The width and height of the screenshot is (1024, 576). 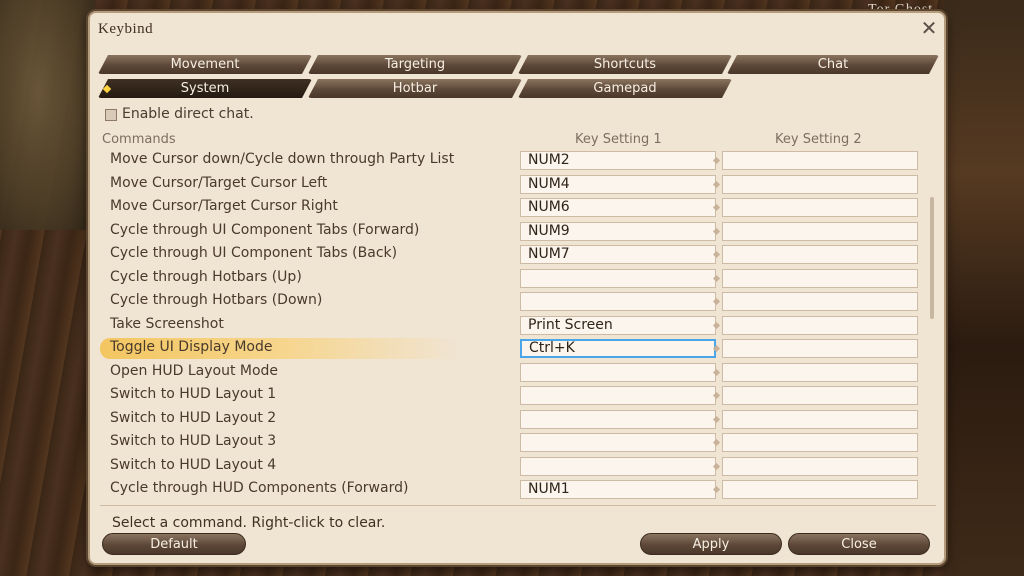 What do you see at coordinates (510, 443) in the screenshot?
I see `table-row: Switch to HUD Layout 3` at bounding box center [510, 443].